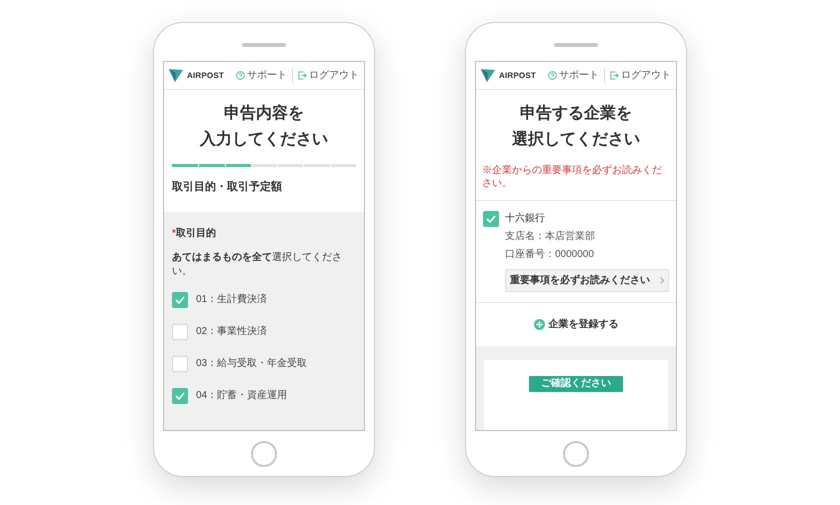  What do you see at coordinates (572, 177) in the screenshot?
I see `notice-text: ※企業からの重要事項を必ずお読みください。` at bounding box center [572, 177].